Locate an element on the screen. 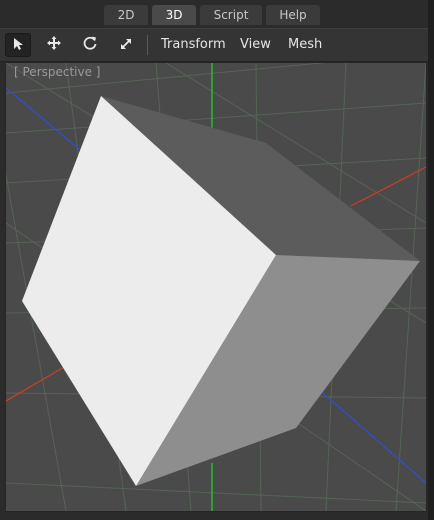 Image resolution: width=434 pixels, height=520 pixels. move-icon is located at coordinates (54, 45).